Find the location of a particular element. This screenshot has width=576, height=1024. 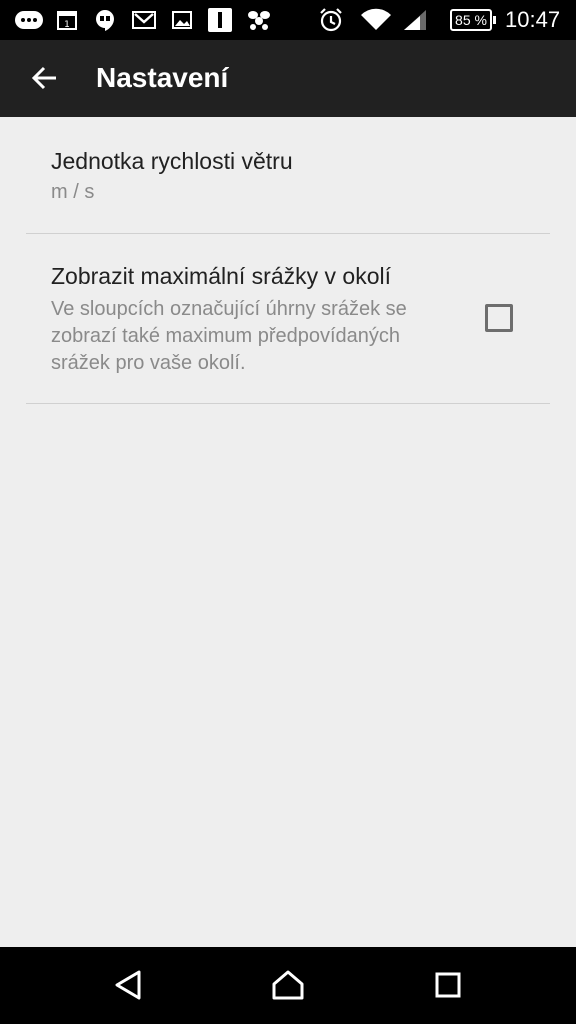

image-notification-icon is located at coordinates (182, 20).